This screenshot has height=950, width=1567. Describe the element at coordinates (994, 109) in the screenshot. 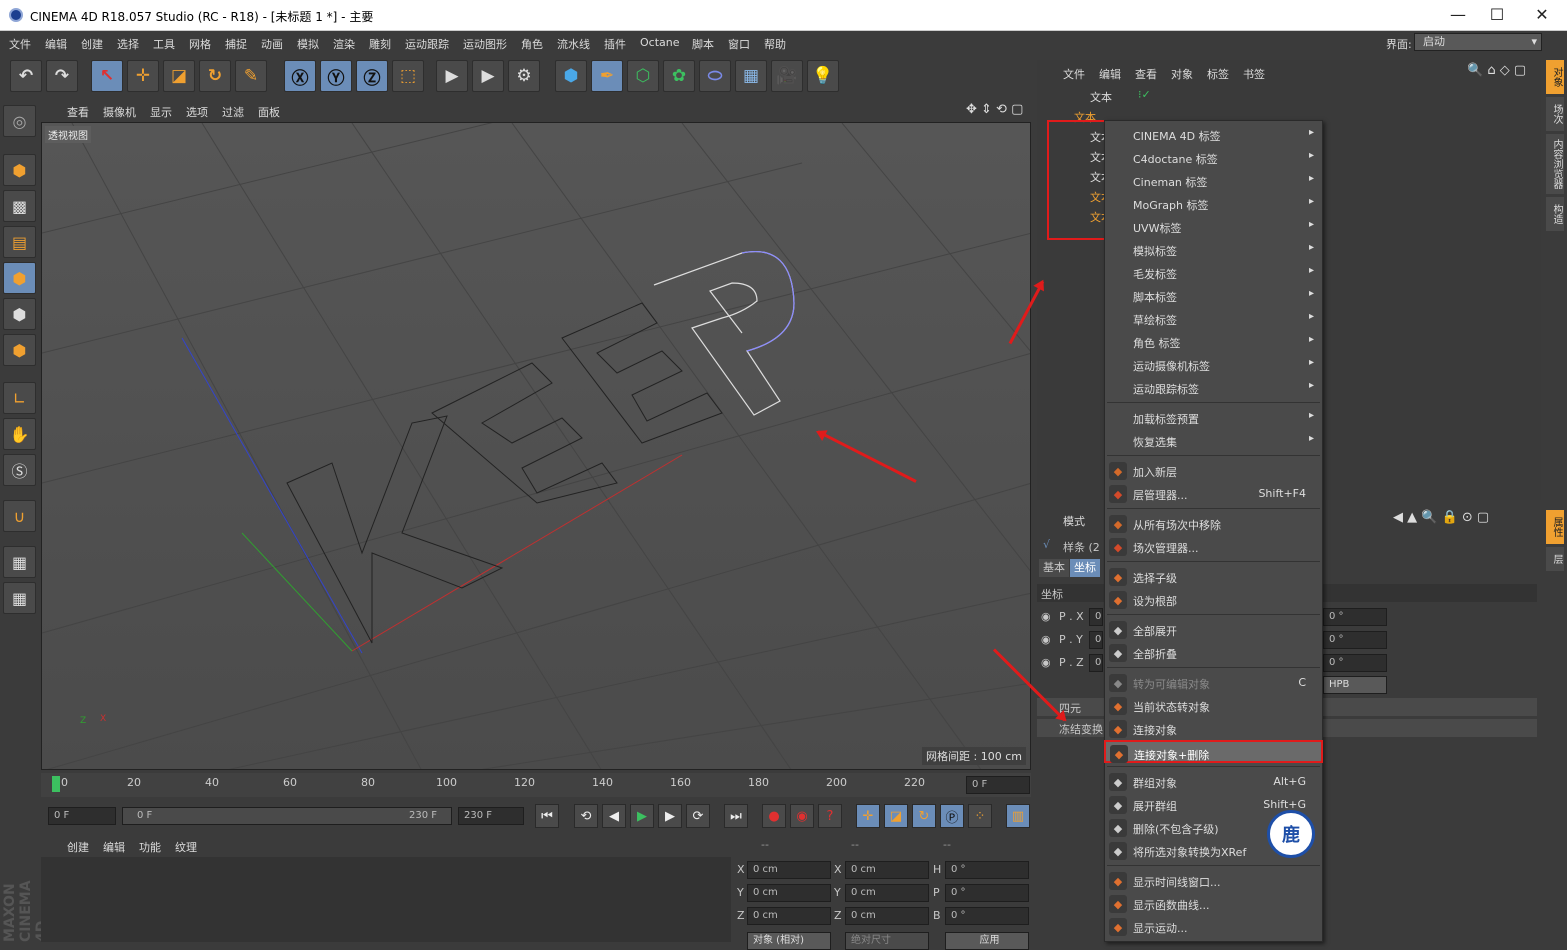

I see `viewport-nav-icon: ✥ ⇕ ⟲ ▢` at that location.